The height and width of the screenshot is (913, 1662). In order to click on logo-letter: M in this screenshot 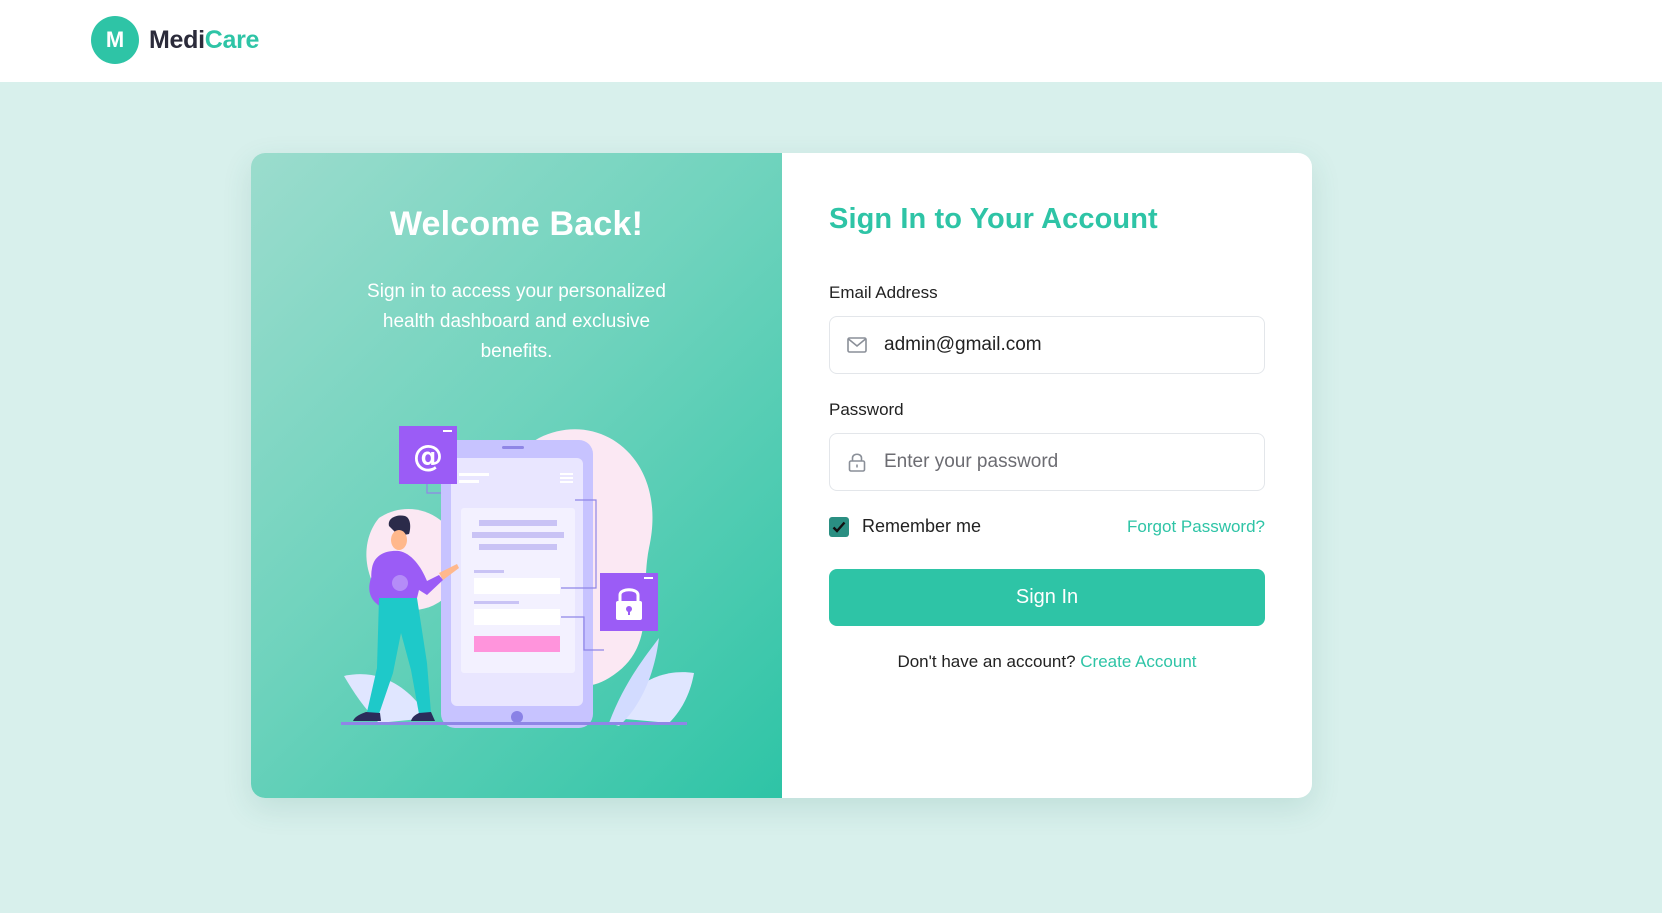, I will do `click(115, 39)`.